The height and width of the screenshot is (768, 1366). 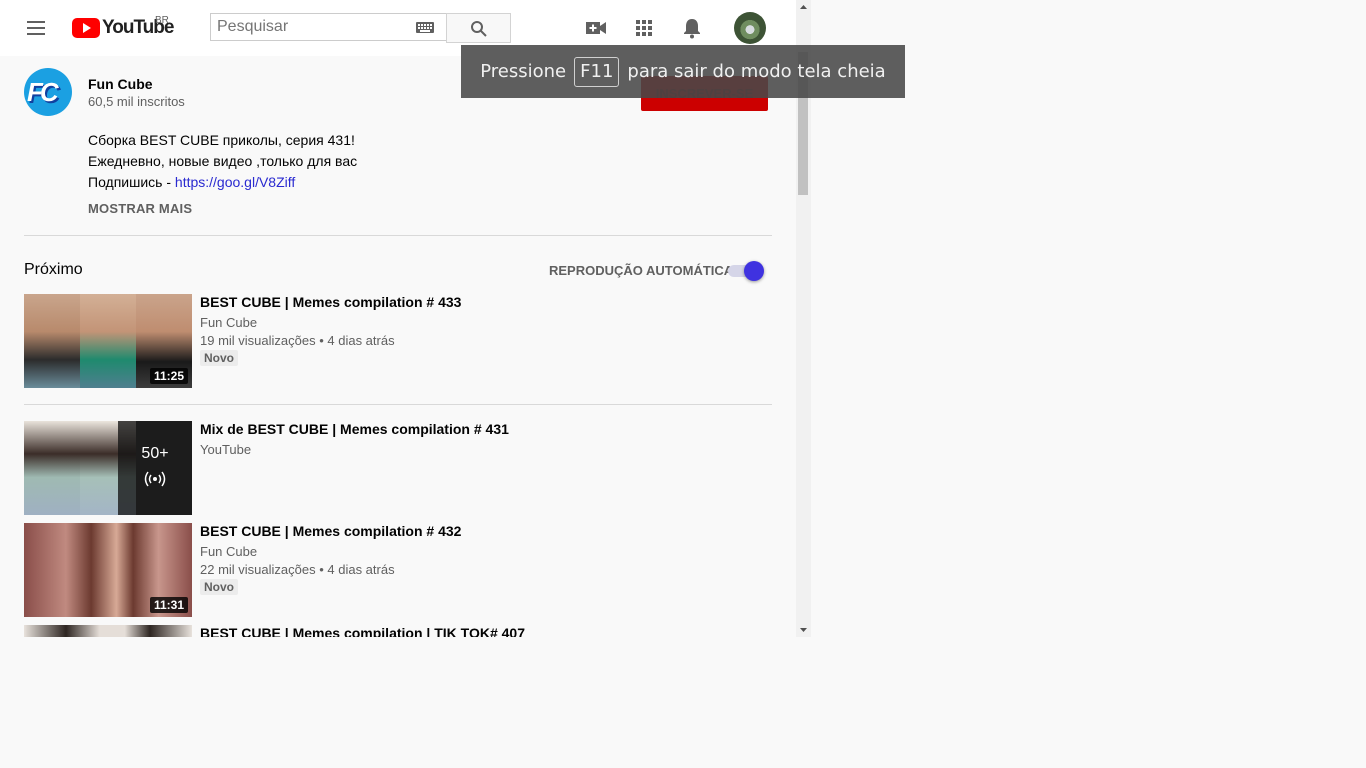 I want to click on country-code: BR, so click(x=162, y=20).